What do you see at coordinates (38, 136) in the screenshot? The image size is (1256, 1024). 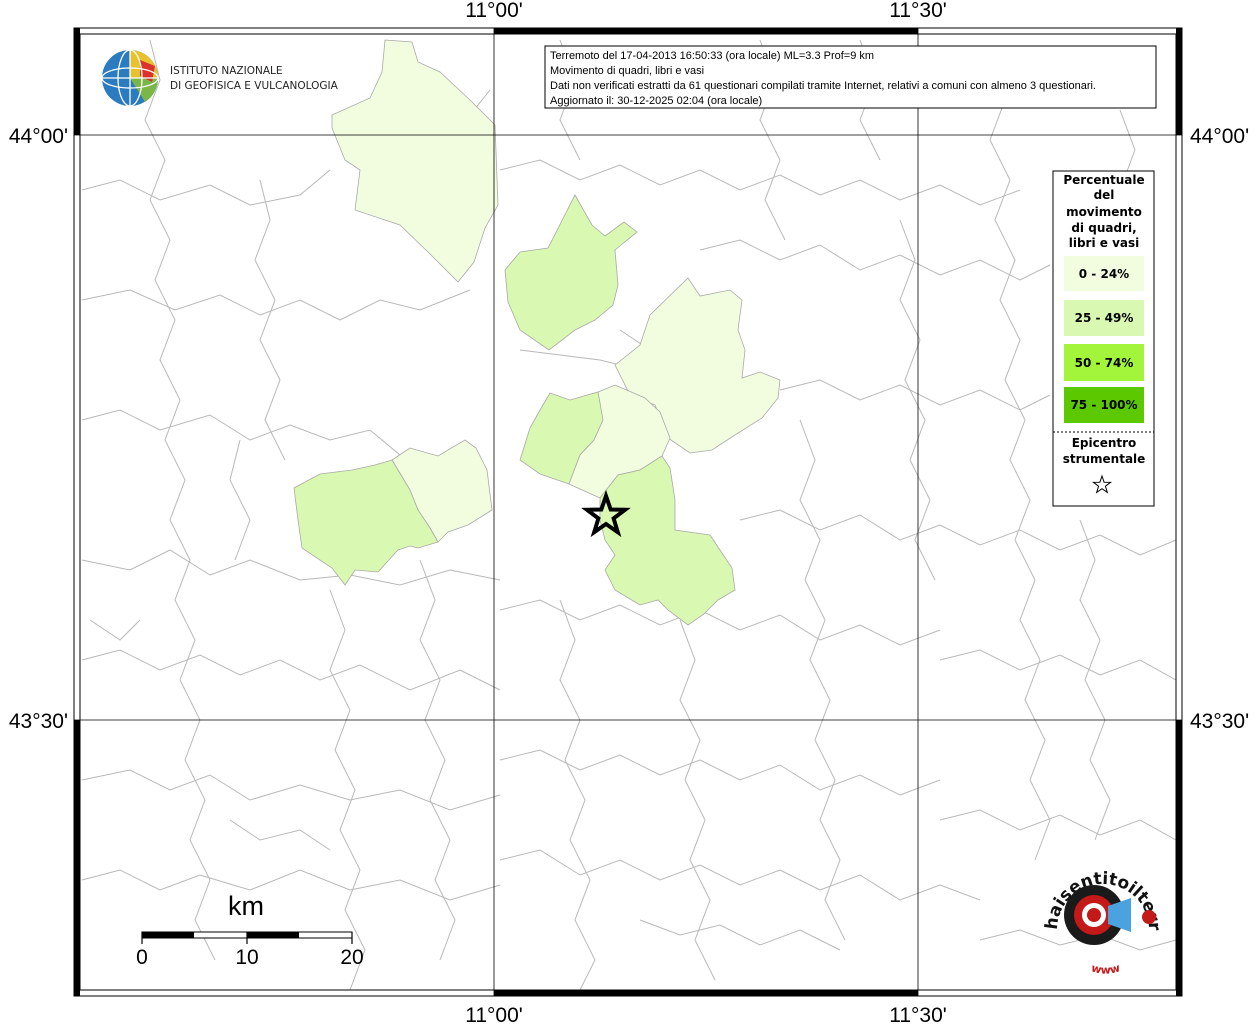 I see `lat-label-left-1: 44°00'` at bounding box center [38, 136].